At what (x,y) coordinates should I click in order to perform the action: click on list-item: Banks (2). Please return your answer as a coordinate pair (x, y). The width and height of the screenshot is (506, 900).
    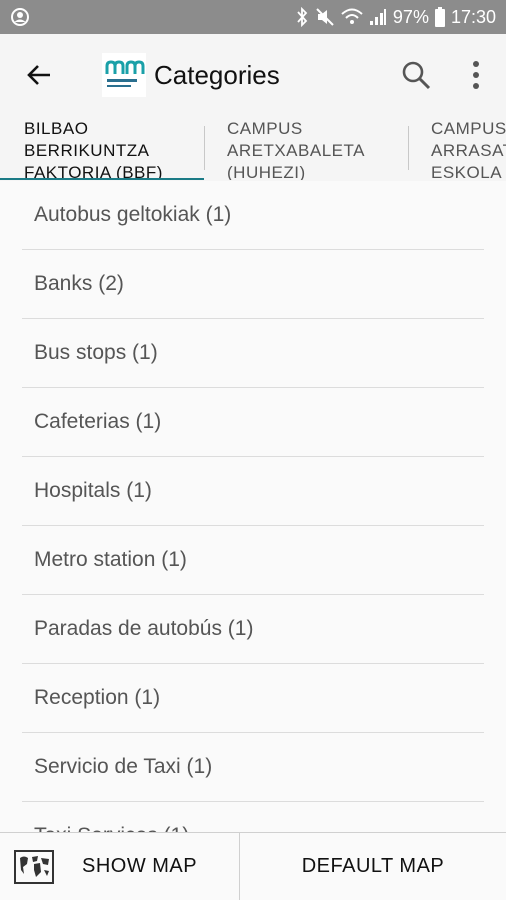
    Looking at the image, I should click on (253, 284).